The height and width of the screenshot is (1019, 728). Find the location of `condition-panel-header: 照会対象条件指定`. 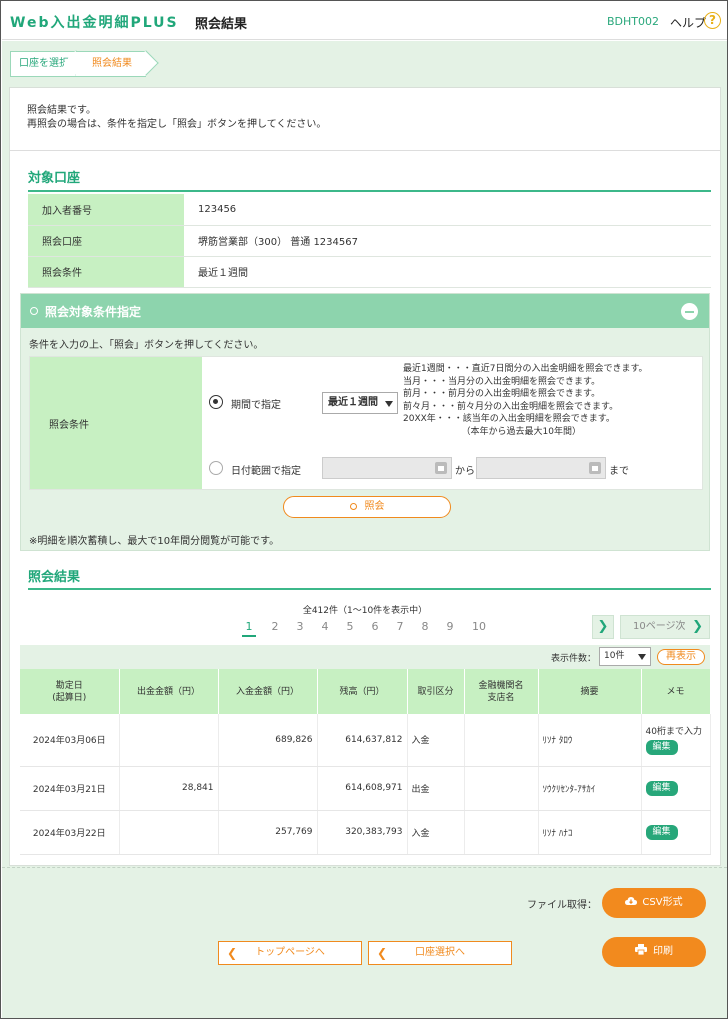

condition-panel-header: 照会対象条件指定 is located at coordinates (365, 311).